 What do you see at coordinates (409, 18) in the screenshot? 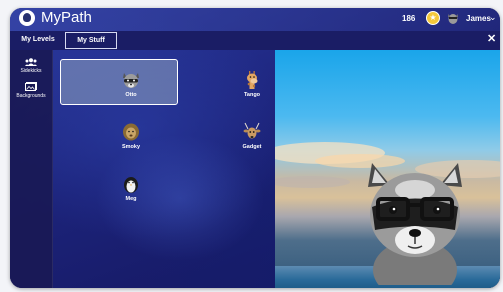
I see `points-count: 186` at bounding box center [409, 18].